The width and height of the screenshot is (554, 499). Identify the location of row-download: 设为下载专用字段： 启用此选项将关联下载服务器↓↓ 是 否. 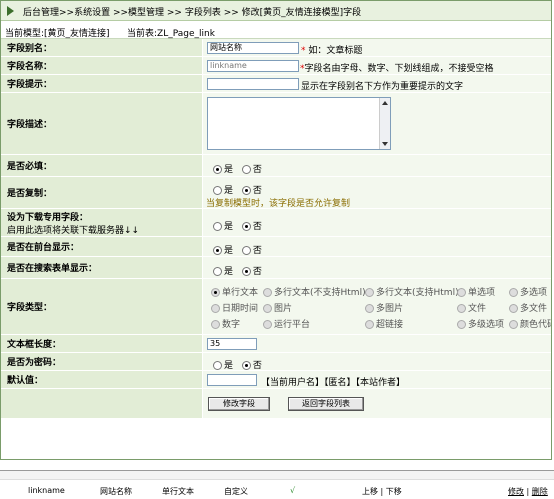
(276, 223).